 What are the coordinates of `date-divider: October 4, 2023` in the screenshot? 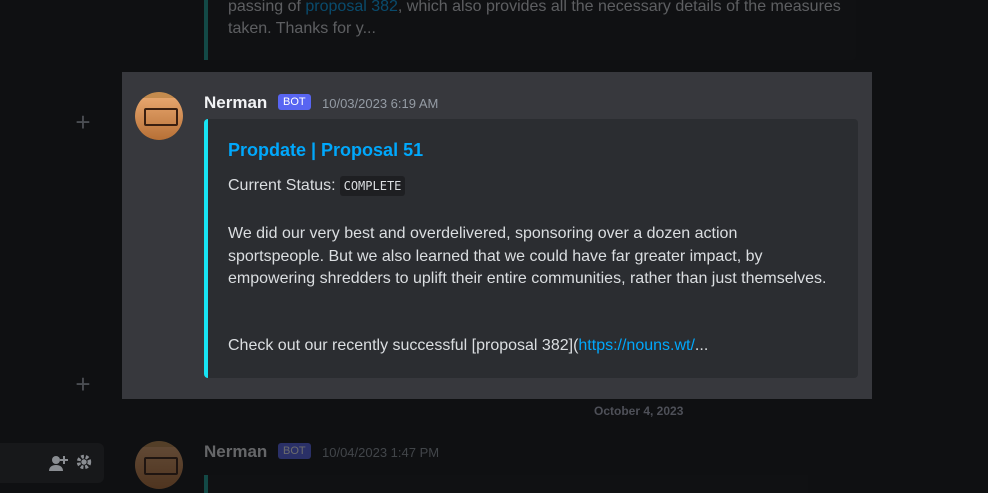 It's located at (639, 411).